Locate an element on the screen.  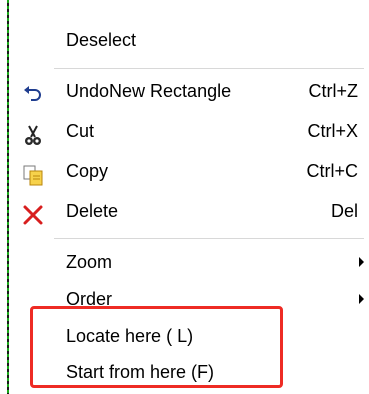
menu-item-undo: UndoNew Rectangle Ctrl+Z is located at coordinates (189, 91).